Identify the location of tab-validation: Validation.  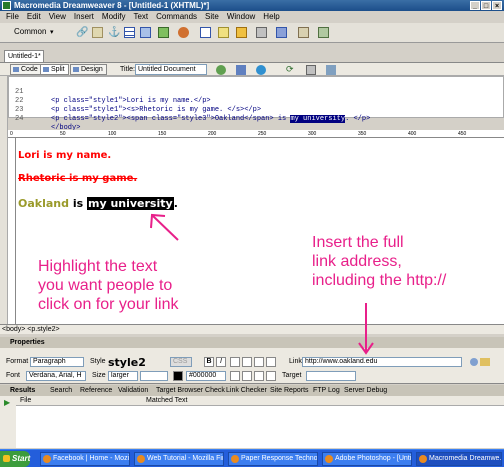
(133, 390).